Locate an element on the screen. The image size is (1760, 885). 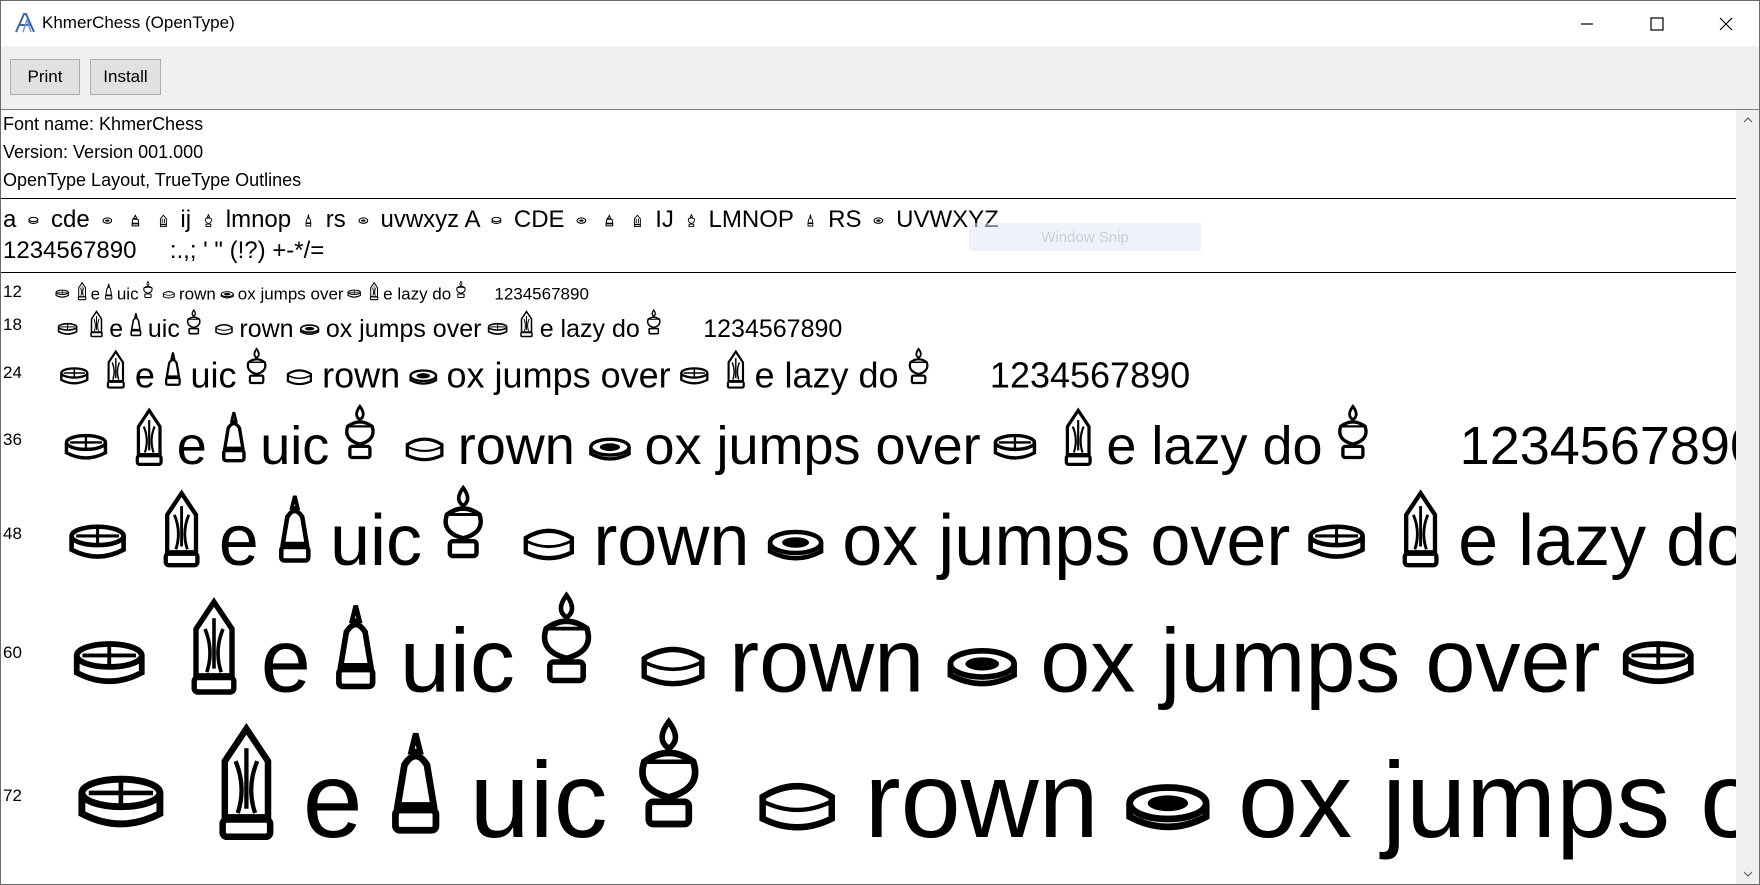
close-icon is located at coordinates (1726, 23).